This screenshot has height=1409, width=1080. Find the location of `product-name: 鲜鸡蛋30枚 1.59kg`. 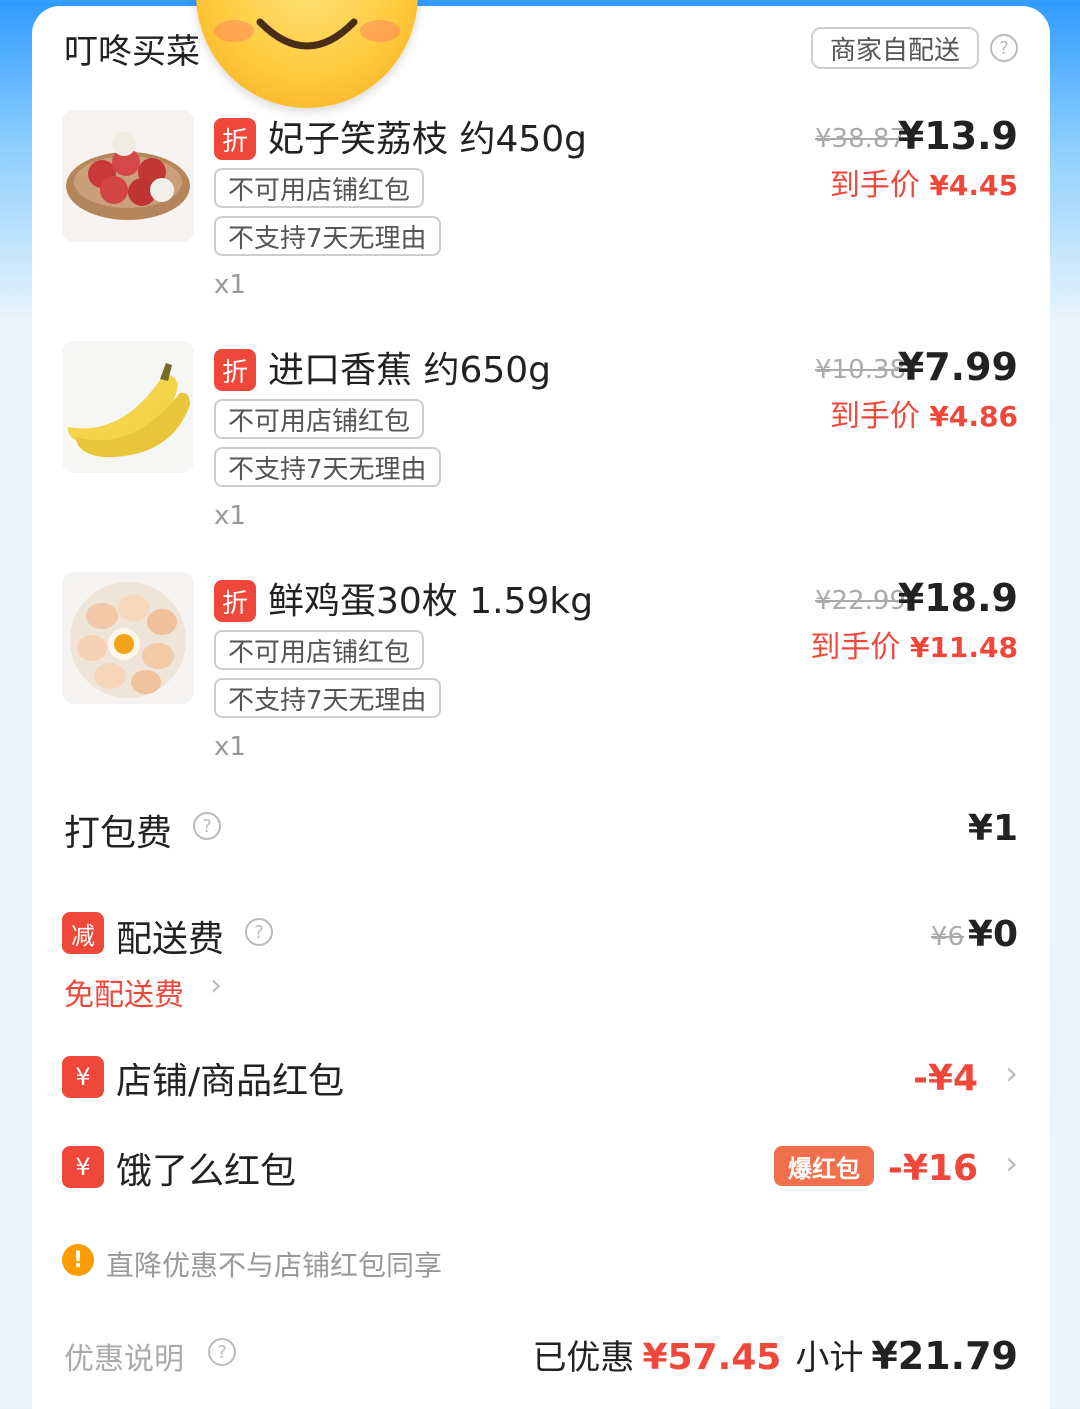

product-name: 鲜鸡蛋30枚 1.59kg is located at coordinates (430, 598).